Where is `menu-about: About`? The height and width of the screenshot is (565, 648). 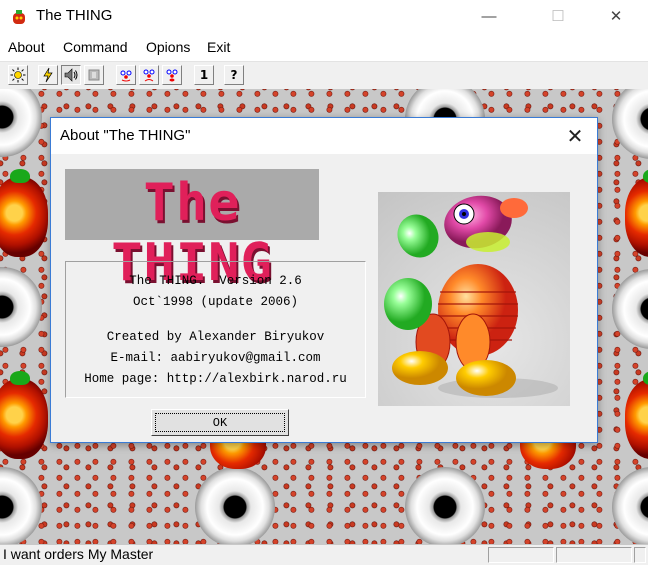 menu-about: About is located at coordinates (26, 47).